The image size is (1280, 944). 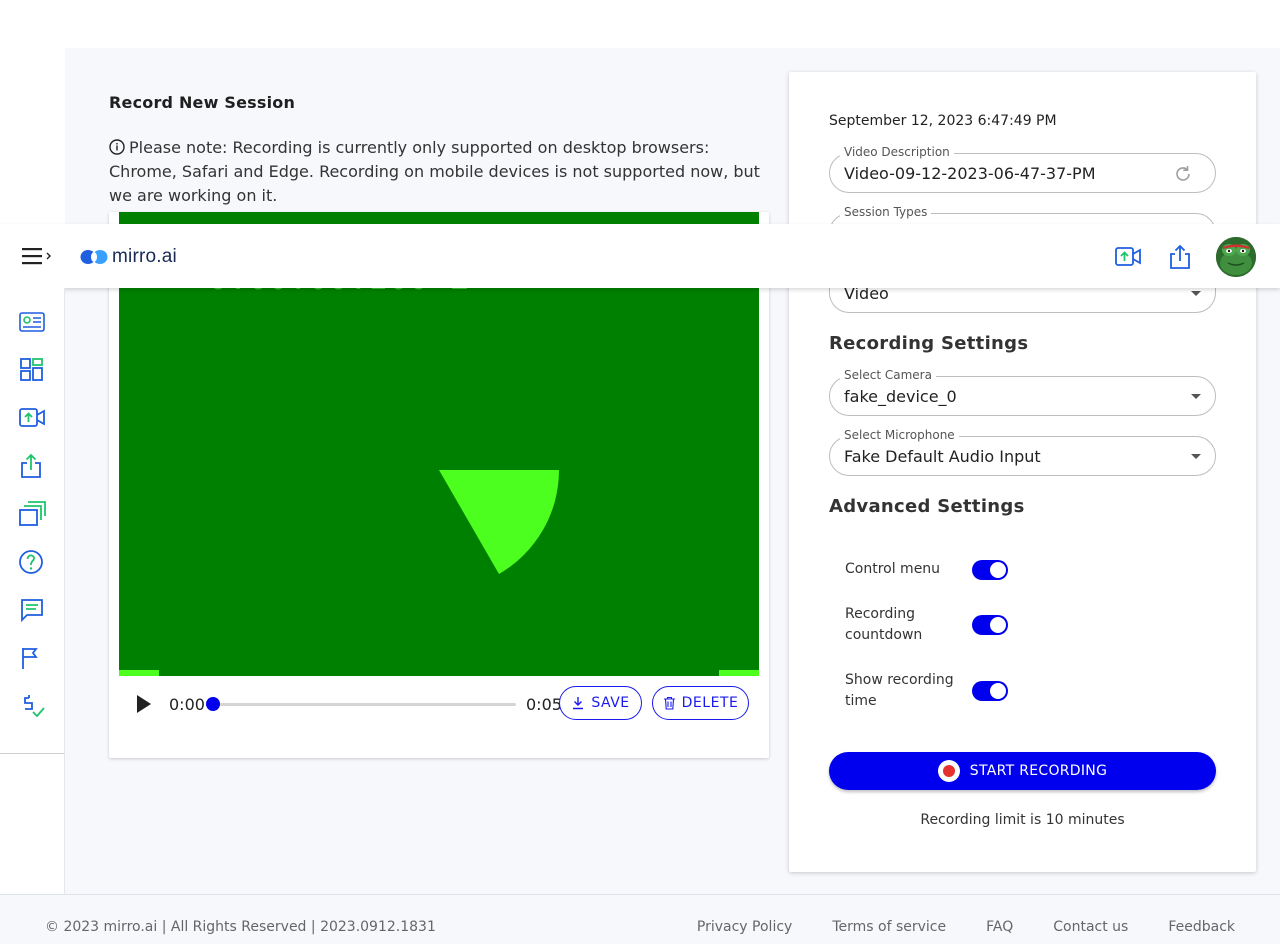 What do you see at coordinates (970, 173) in the screenshot?
I see `video-description-value: Video-09-12-2023-06-47-37-PM` at bounding box center [970, 173].